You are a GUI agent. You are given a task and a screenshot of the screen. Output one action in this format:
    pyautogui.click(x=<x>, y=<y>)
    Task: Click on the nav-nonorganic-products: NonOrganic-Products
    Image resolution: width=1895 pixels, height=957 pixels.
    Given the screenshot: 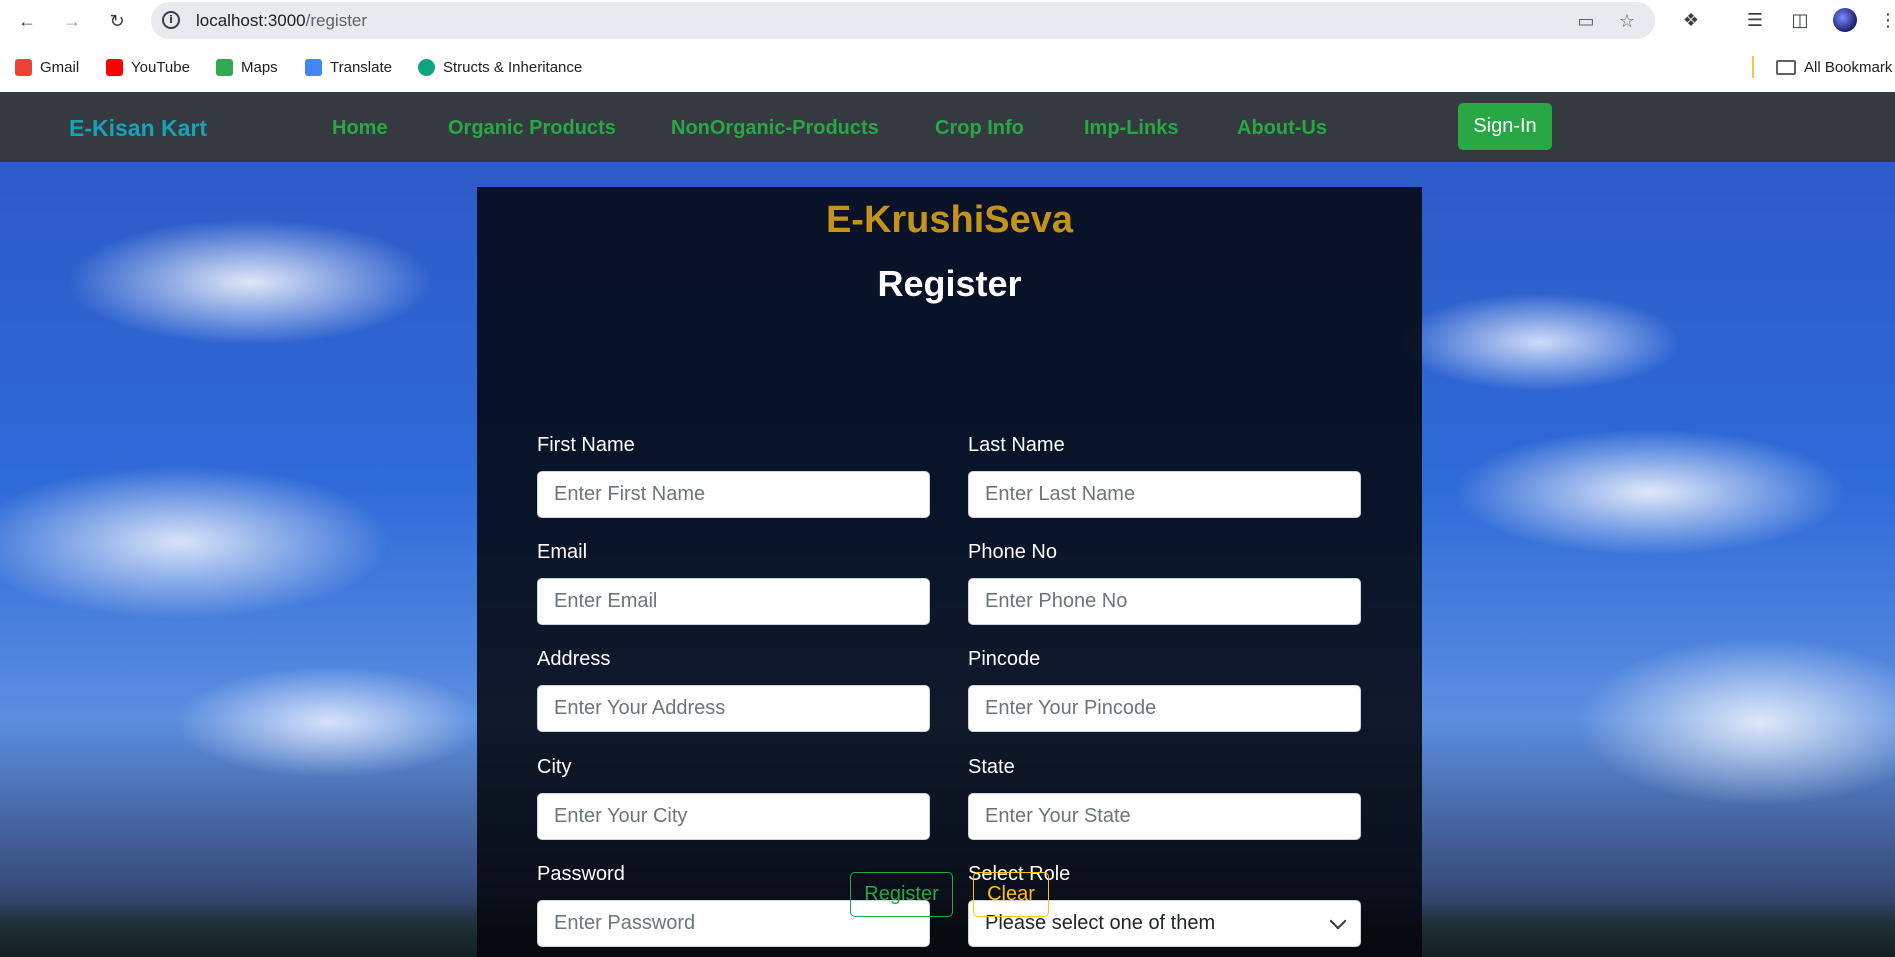 What is the action you would take?
    pyautogui.click(x=775, y=128)
    